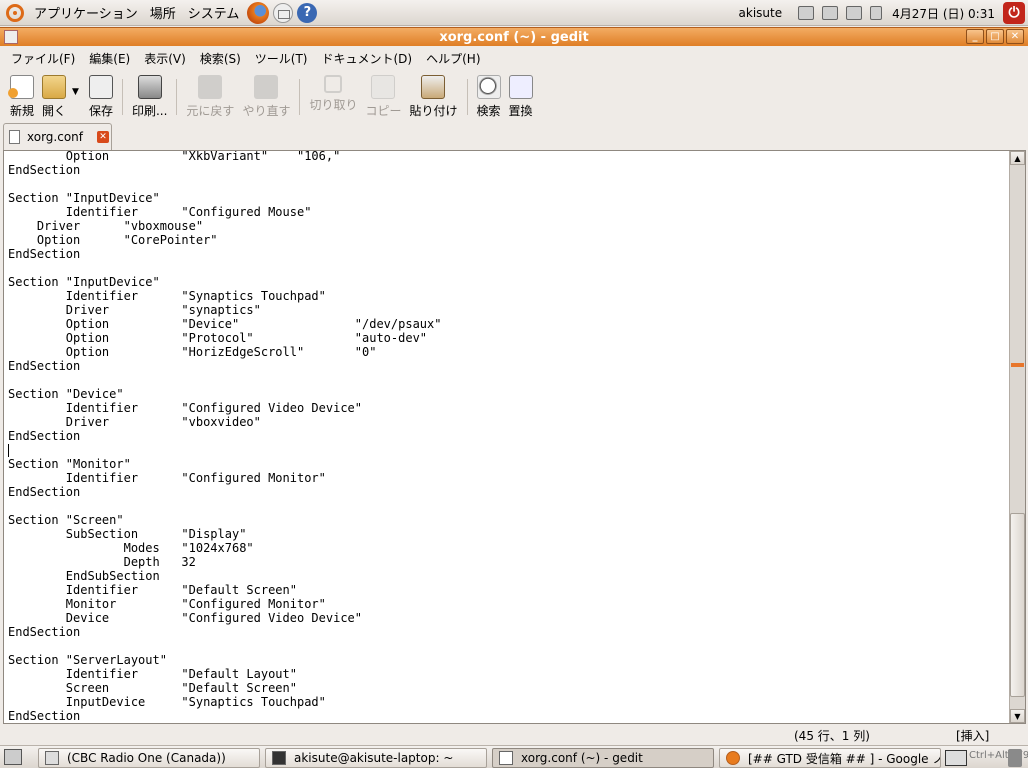 The height and width of the screenshot is (768, 1028). Describe the element at coordinates (876, 13) in the screenshot. I see `volume-icon` at that location.